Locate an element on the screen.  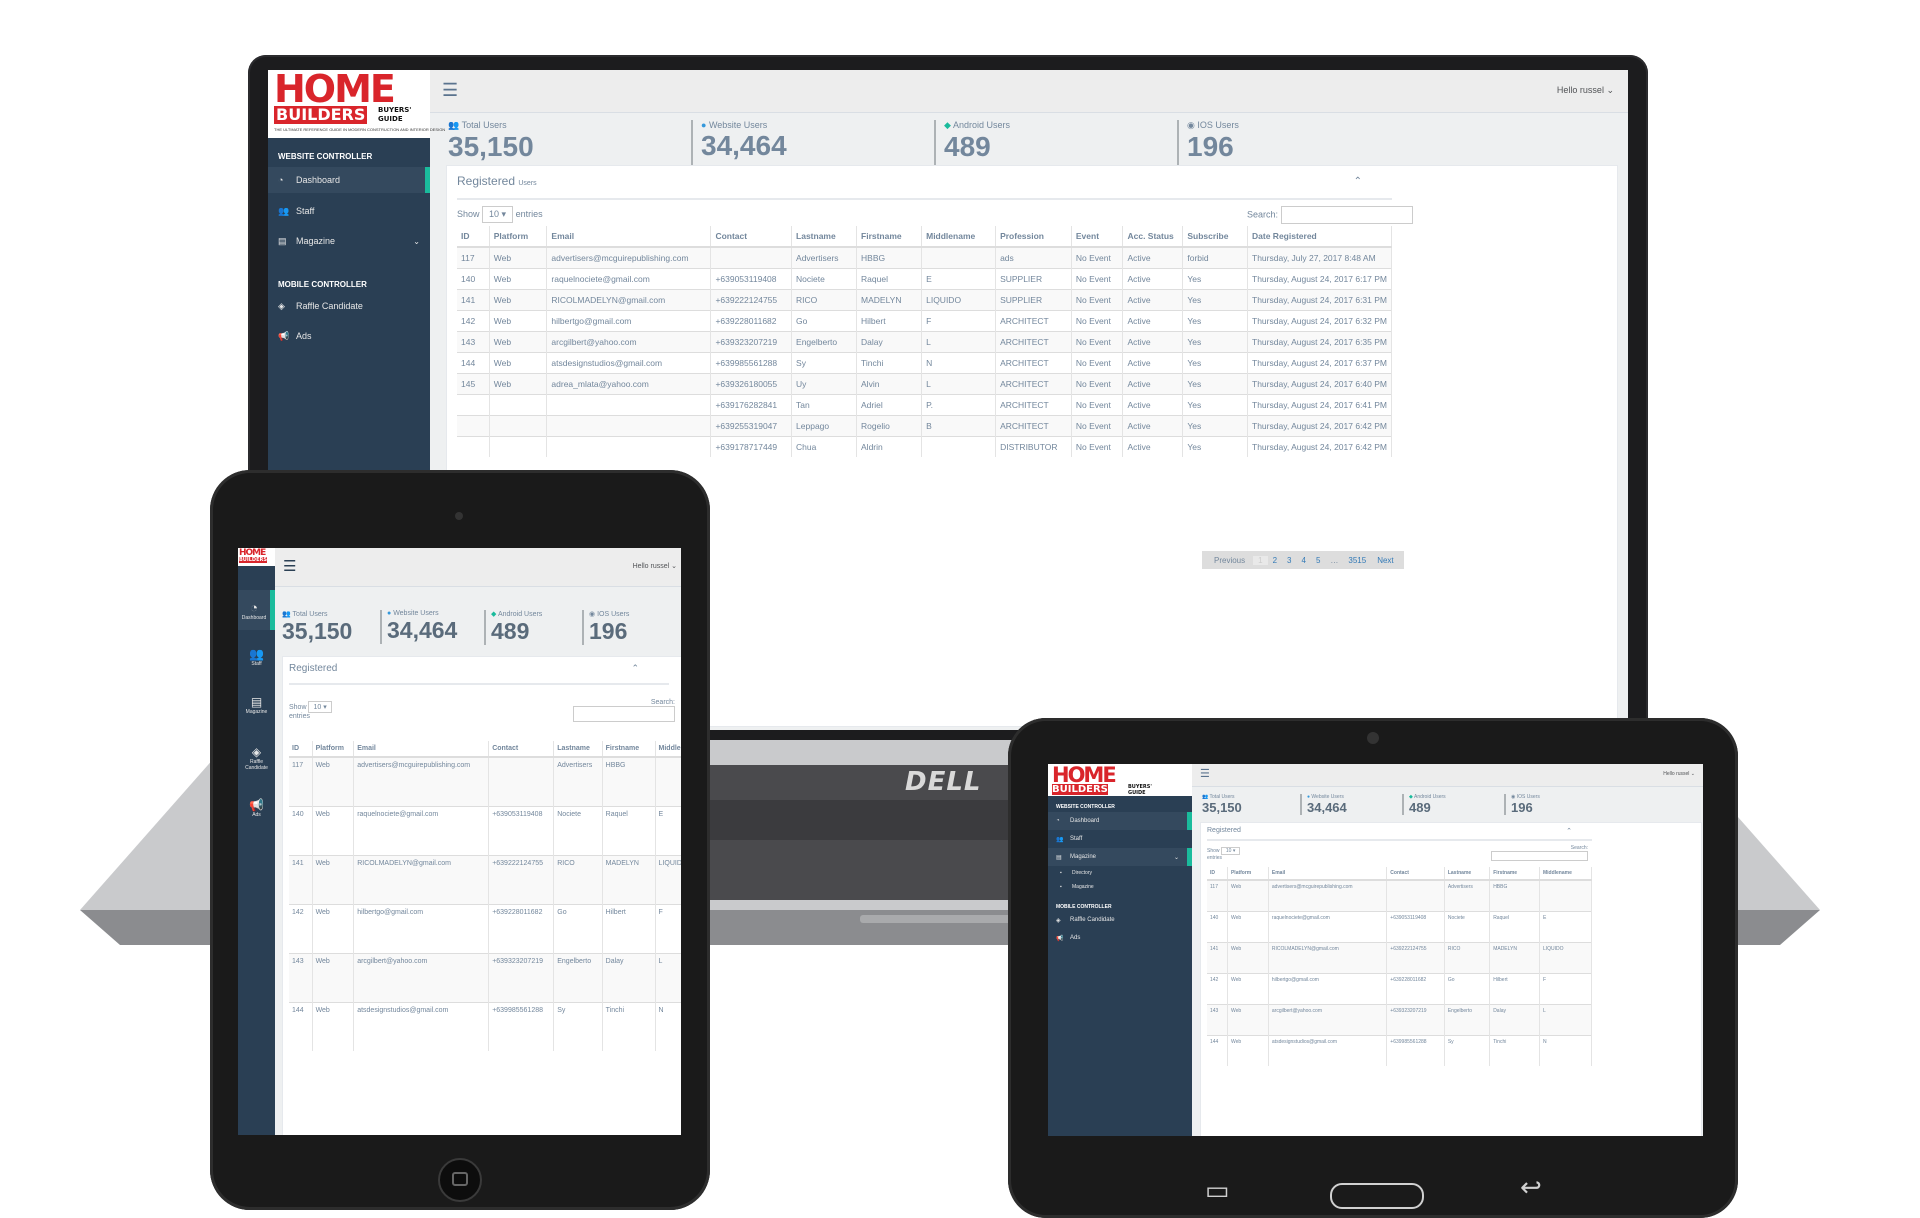
table-cell: HBBG is located at coordinates (629, 781).